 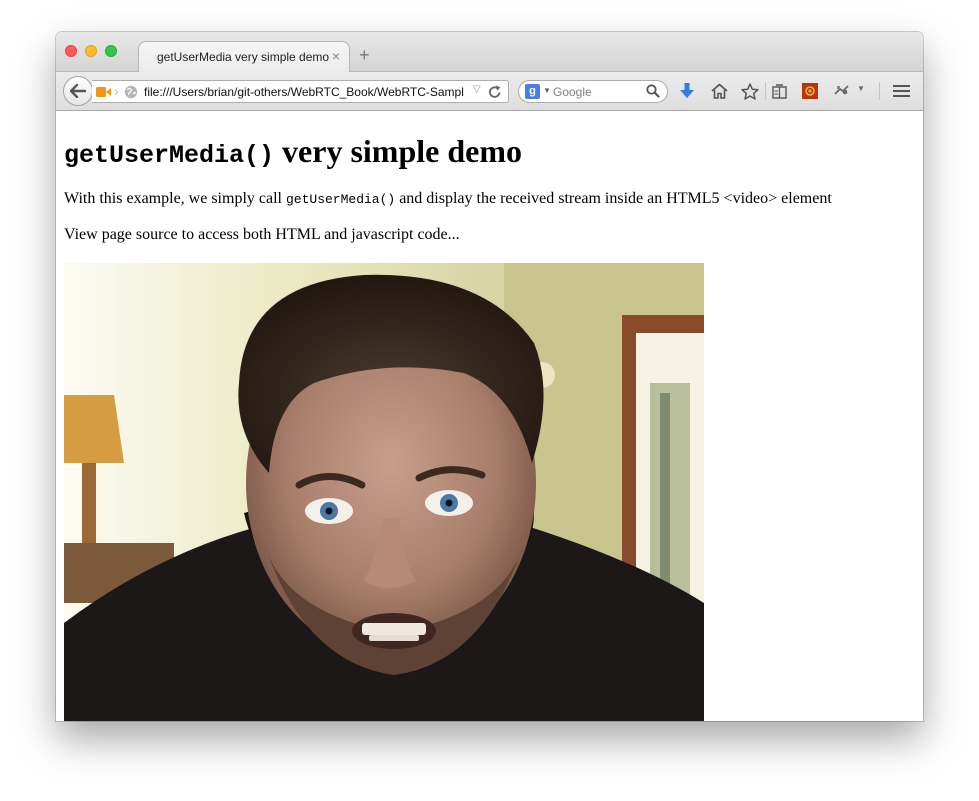 What do you see at coordinates (532, 91) in the screenshot?
I see `google-engine-icon: g` at bounding box center [532, 91].